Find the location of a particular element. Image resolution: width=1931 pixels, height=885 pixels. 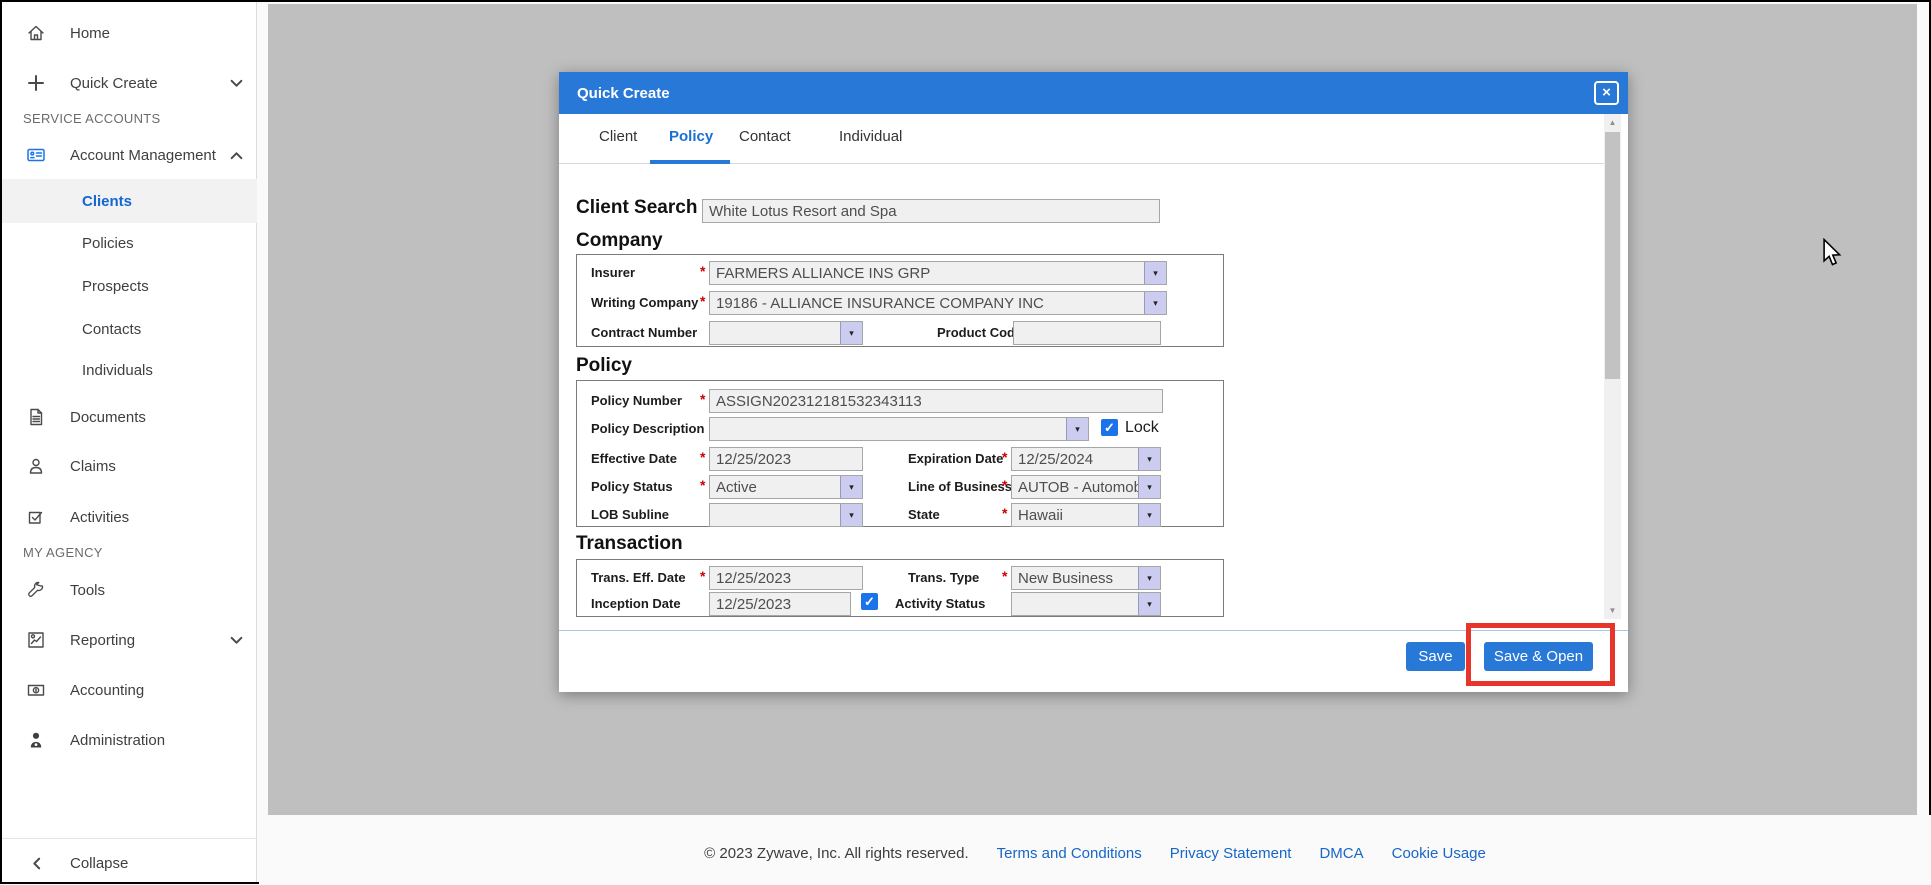

tab-client: Client is located at coordinates (618, 136).